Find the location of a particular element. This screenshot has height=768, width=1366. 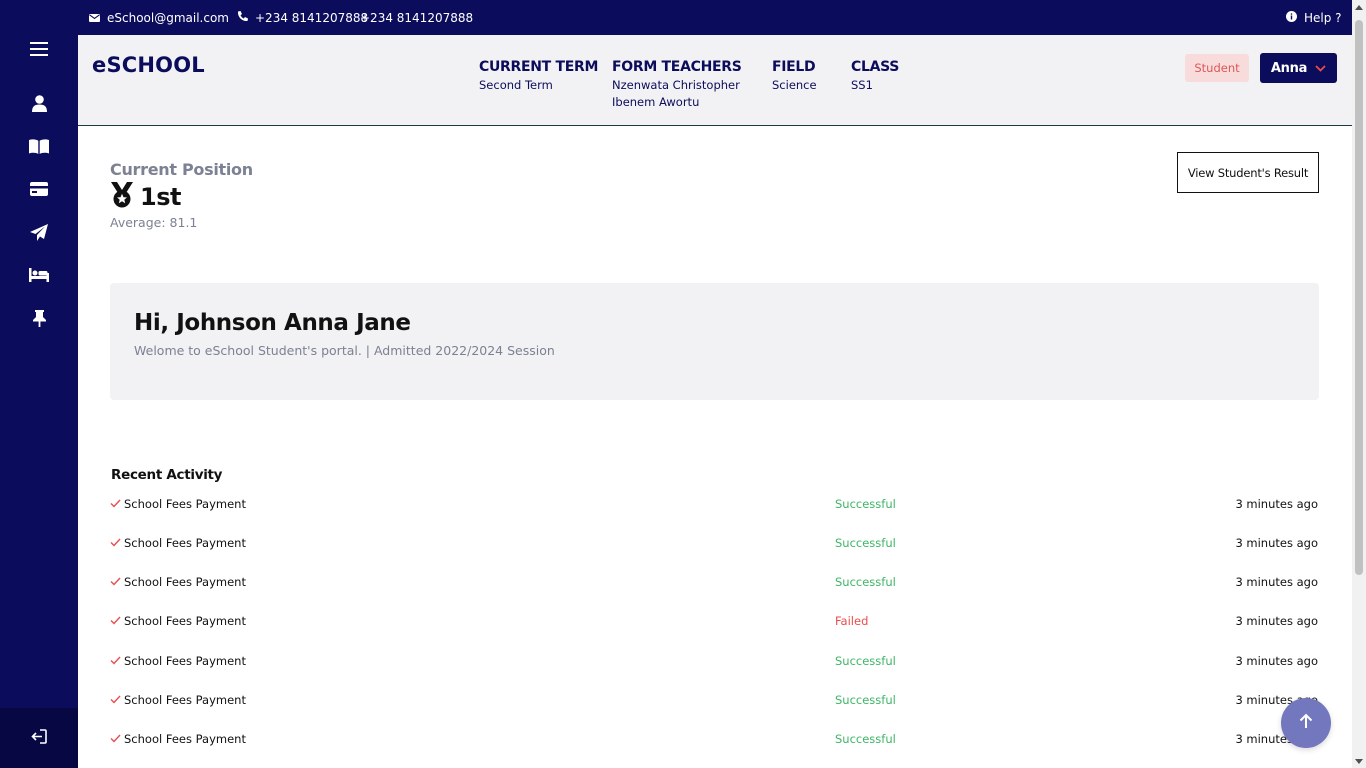

scroll-down-arrow-icon is located at coordinates (1359, 761).